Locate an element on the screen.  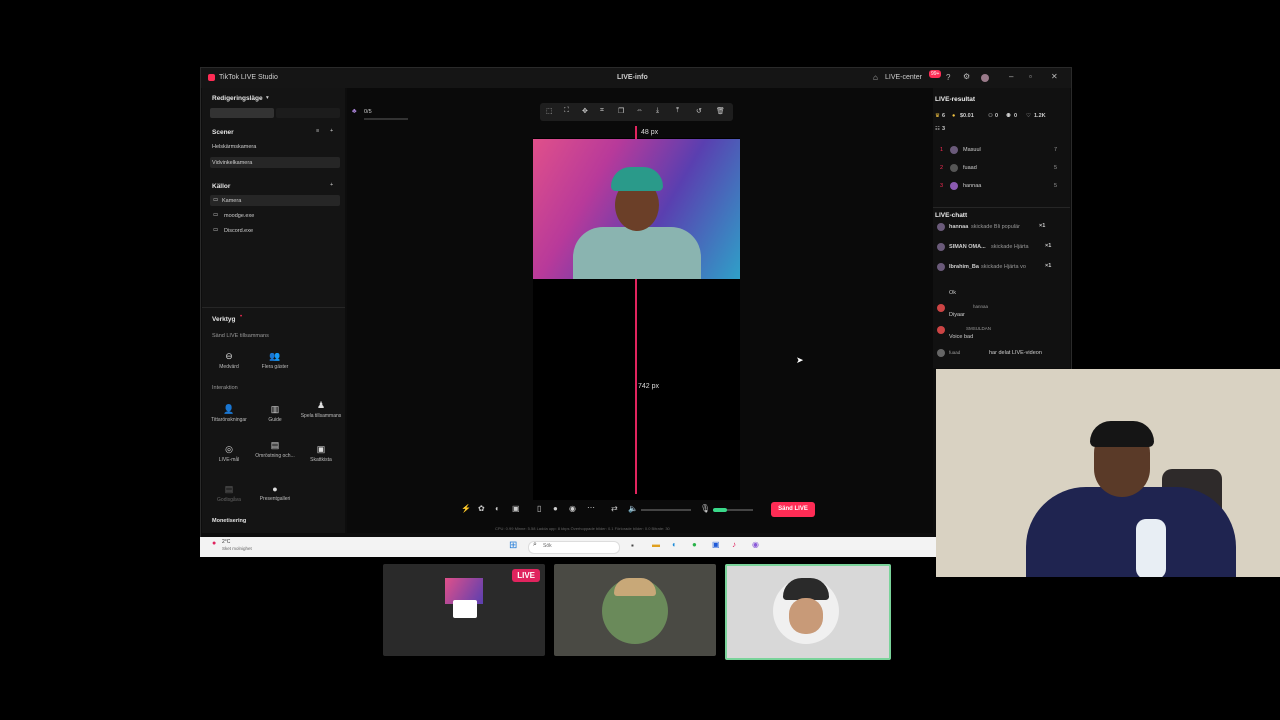
sources-title: Källor is located at coordinates (221, 186).